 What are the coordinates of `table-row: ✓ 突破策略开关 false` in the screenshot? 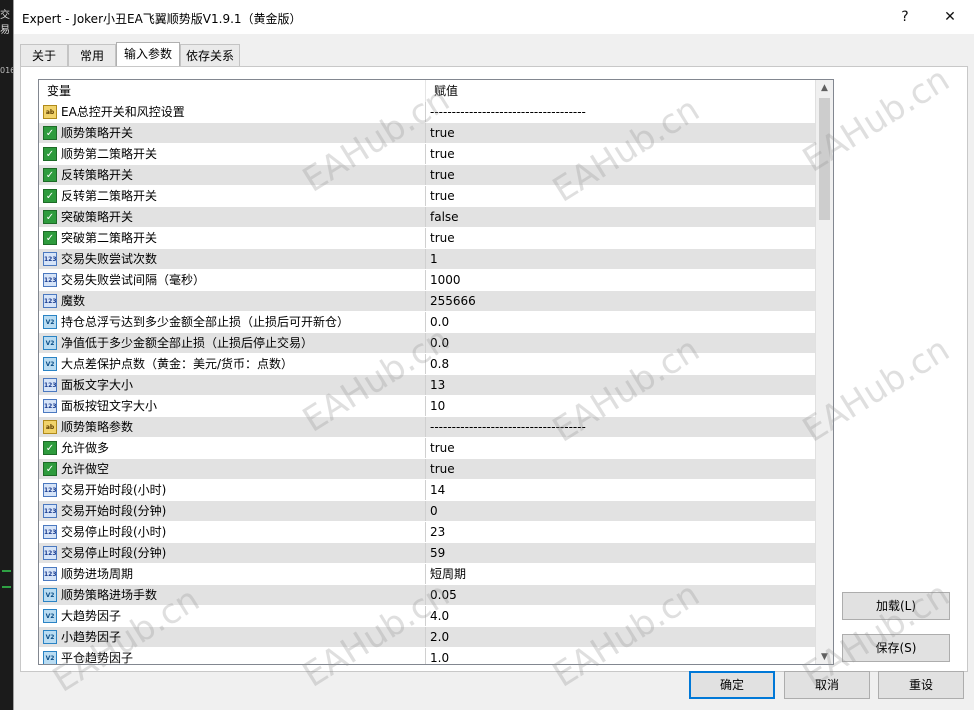 It's located at (427, 217).